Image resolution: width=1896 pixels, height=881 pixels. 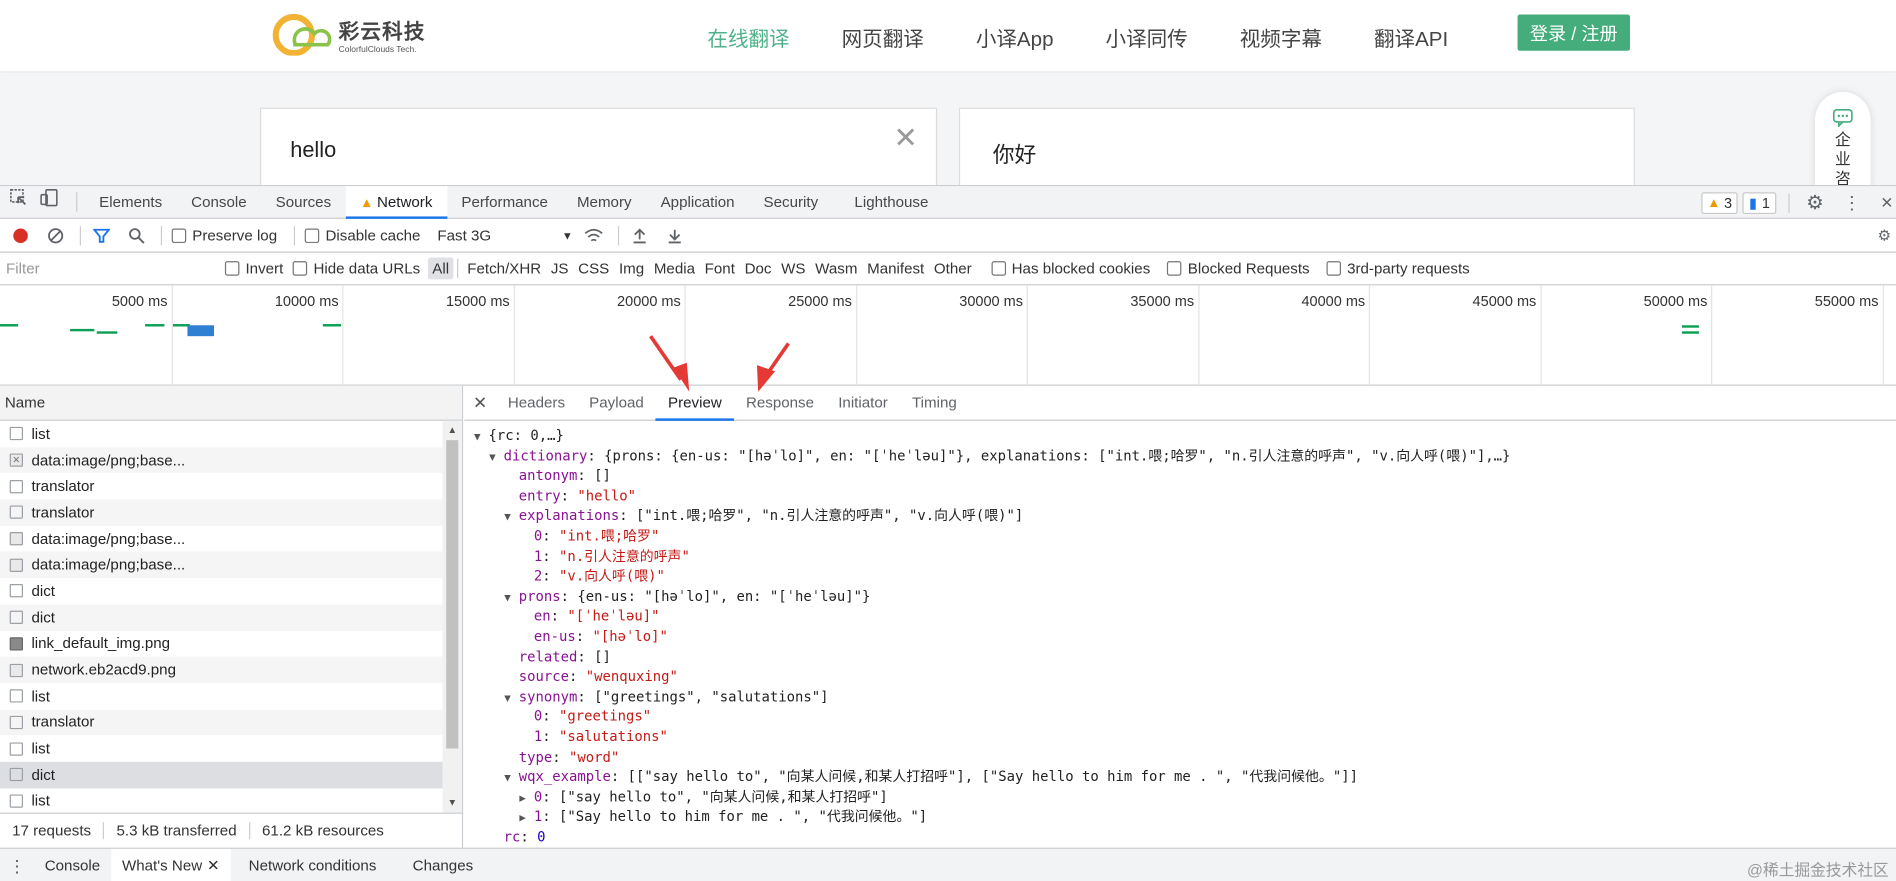 What do you see at coordinates (1281, 36) in the screenshot?
I see `nav-video-subtitle: 视频字幕` at bounding box center [1281, 36].